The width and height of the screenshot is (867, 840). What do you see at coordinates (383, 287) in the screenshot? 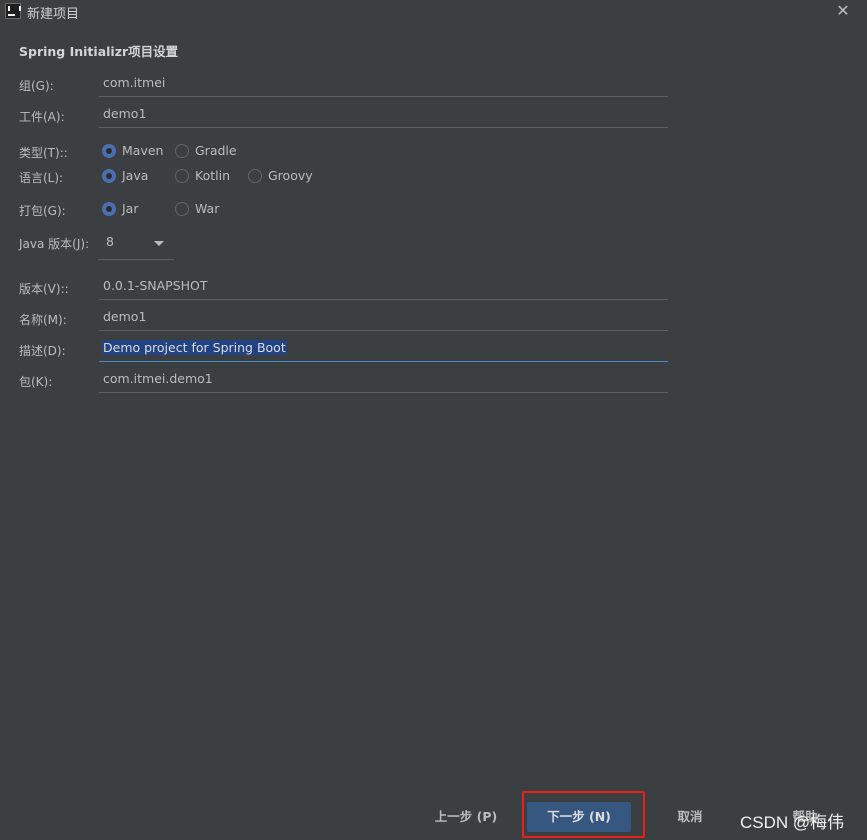
I see `version-field: 0.0.1-SNAPSHOT` at bounding box center [383, 287].